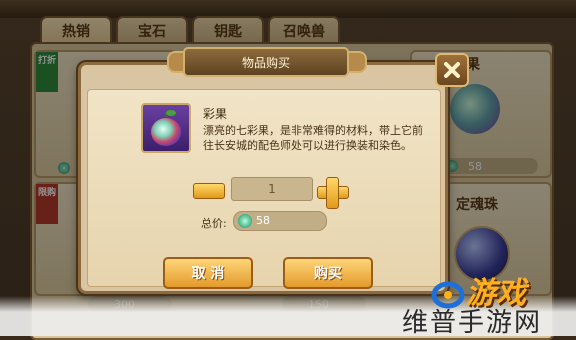 Image resolution: width=576 pixels, height=340 pixels. What do you see at coordinates (328, 273) in the screenshot?
I see `buy-button: 购买` at bounding box center [328, 273].